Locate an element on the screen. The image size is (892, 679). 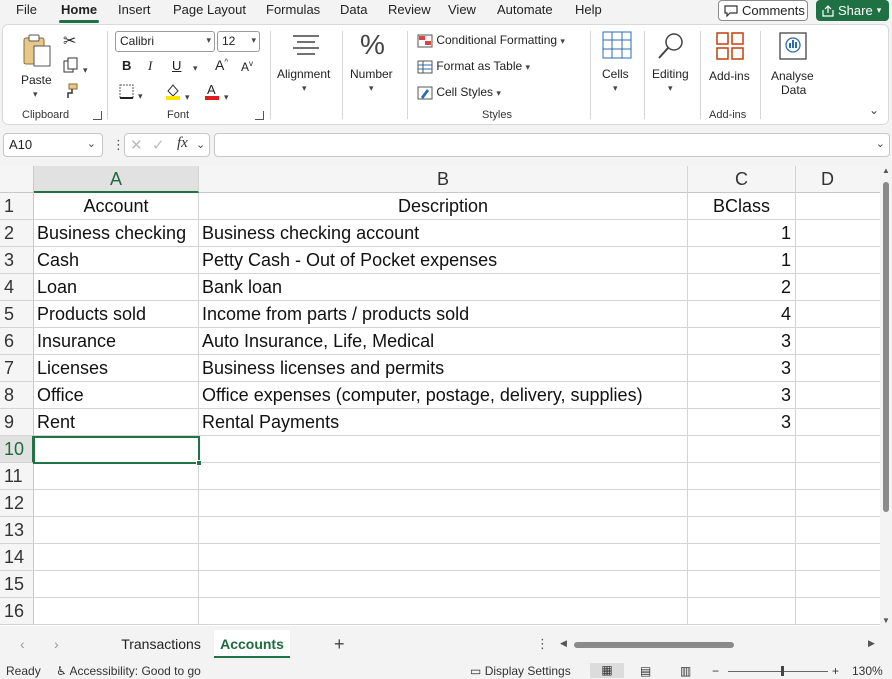
scroll-left-icon: ◀ is located at coordinates (563, 643).